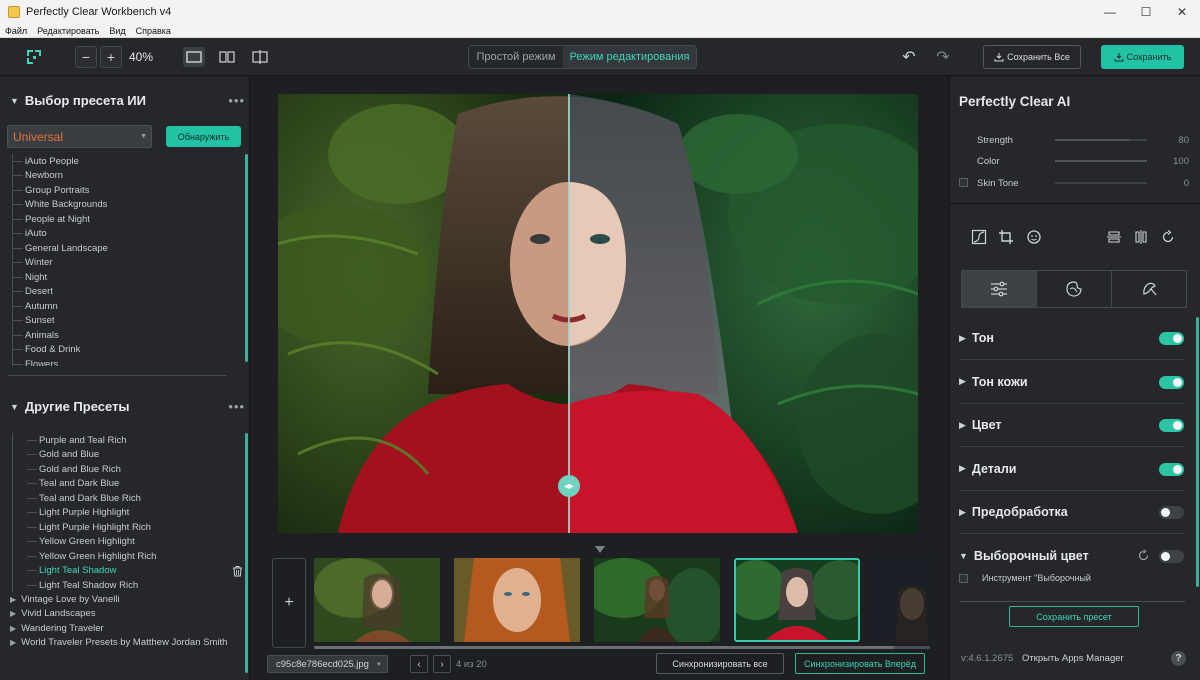 The width and height of the screenshot is (1200, 680). What do you see at coordinates (1071, 556) in the screenshot?
I see `section-header: ▼ Выборочный цвет` at bounding box center [1071, 556].